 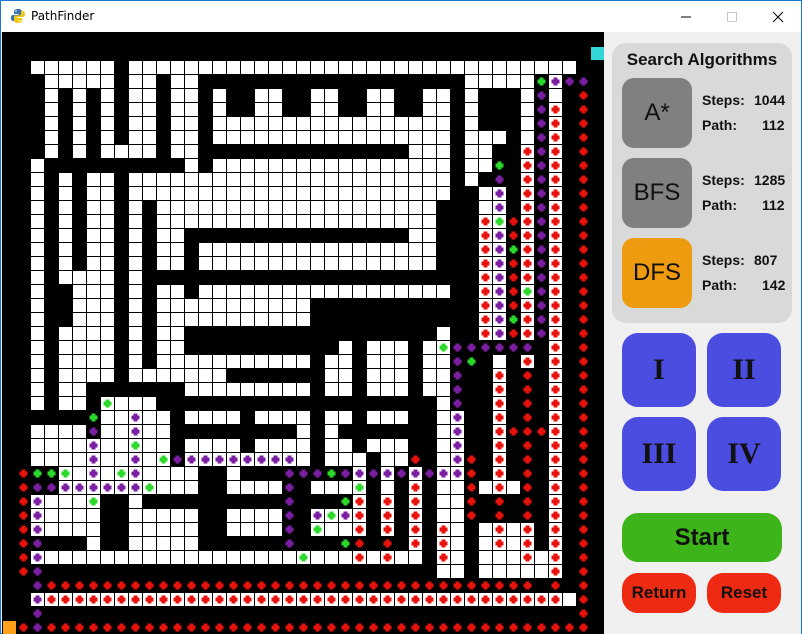 What do you see at coordinates (18, 16) in the screenshot?
I see `python-icon` at bounding box center [18, 16].